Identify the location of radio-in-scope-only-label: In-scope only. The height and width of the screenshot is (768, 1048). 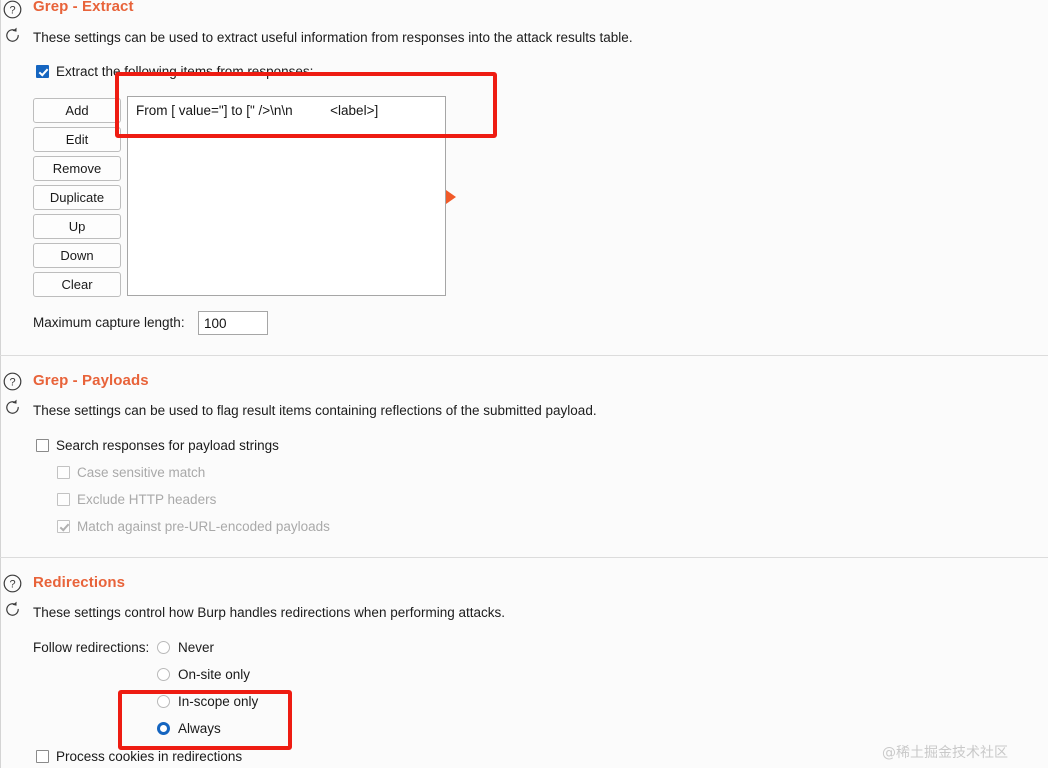
(218, 701).